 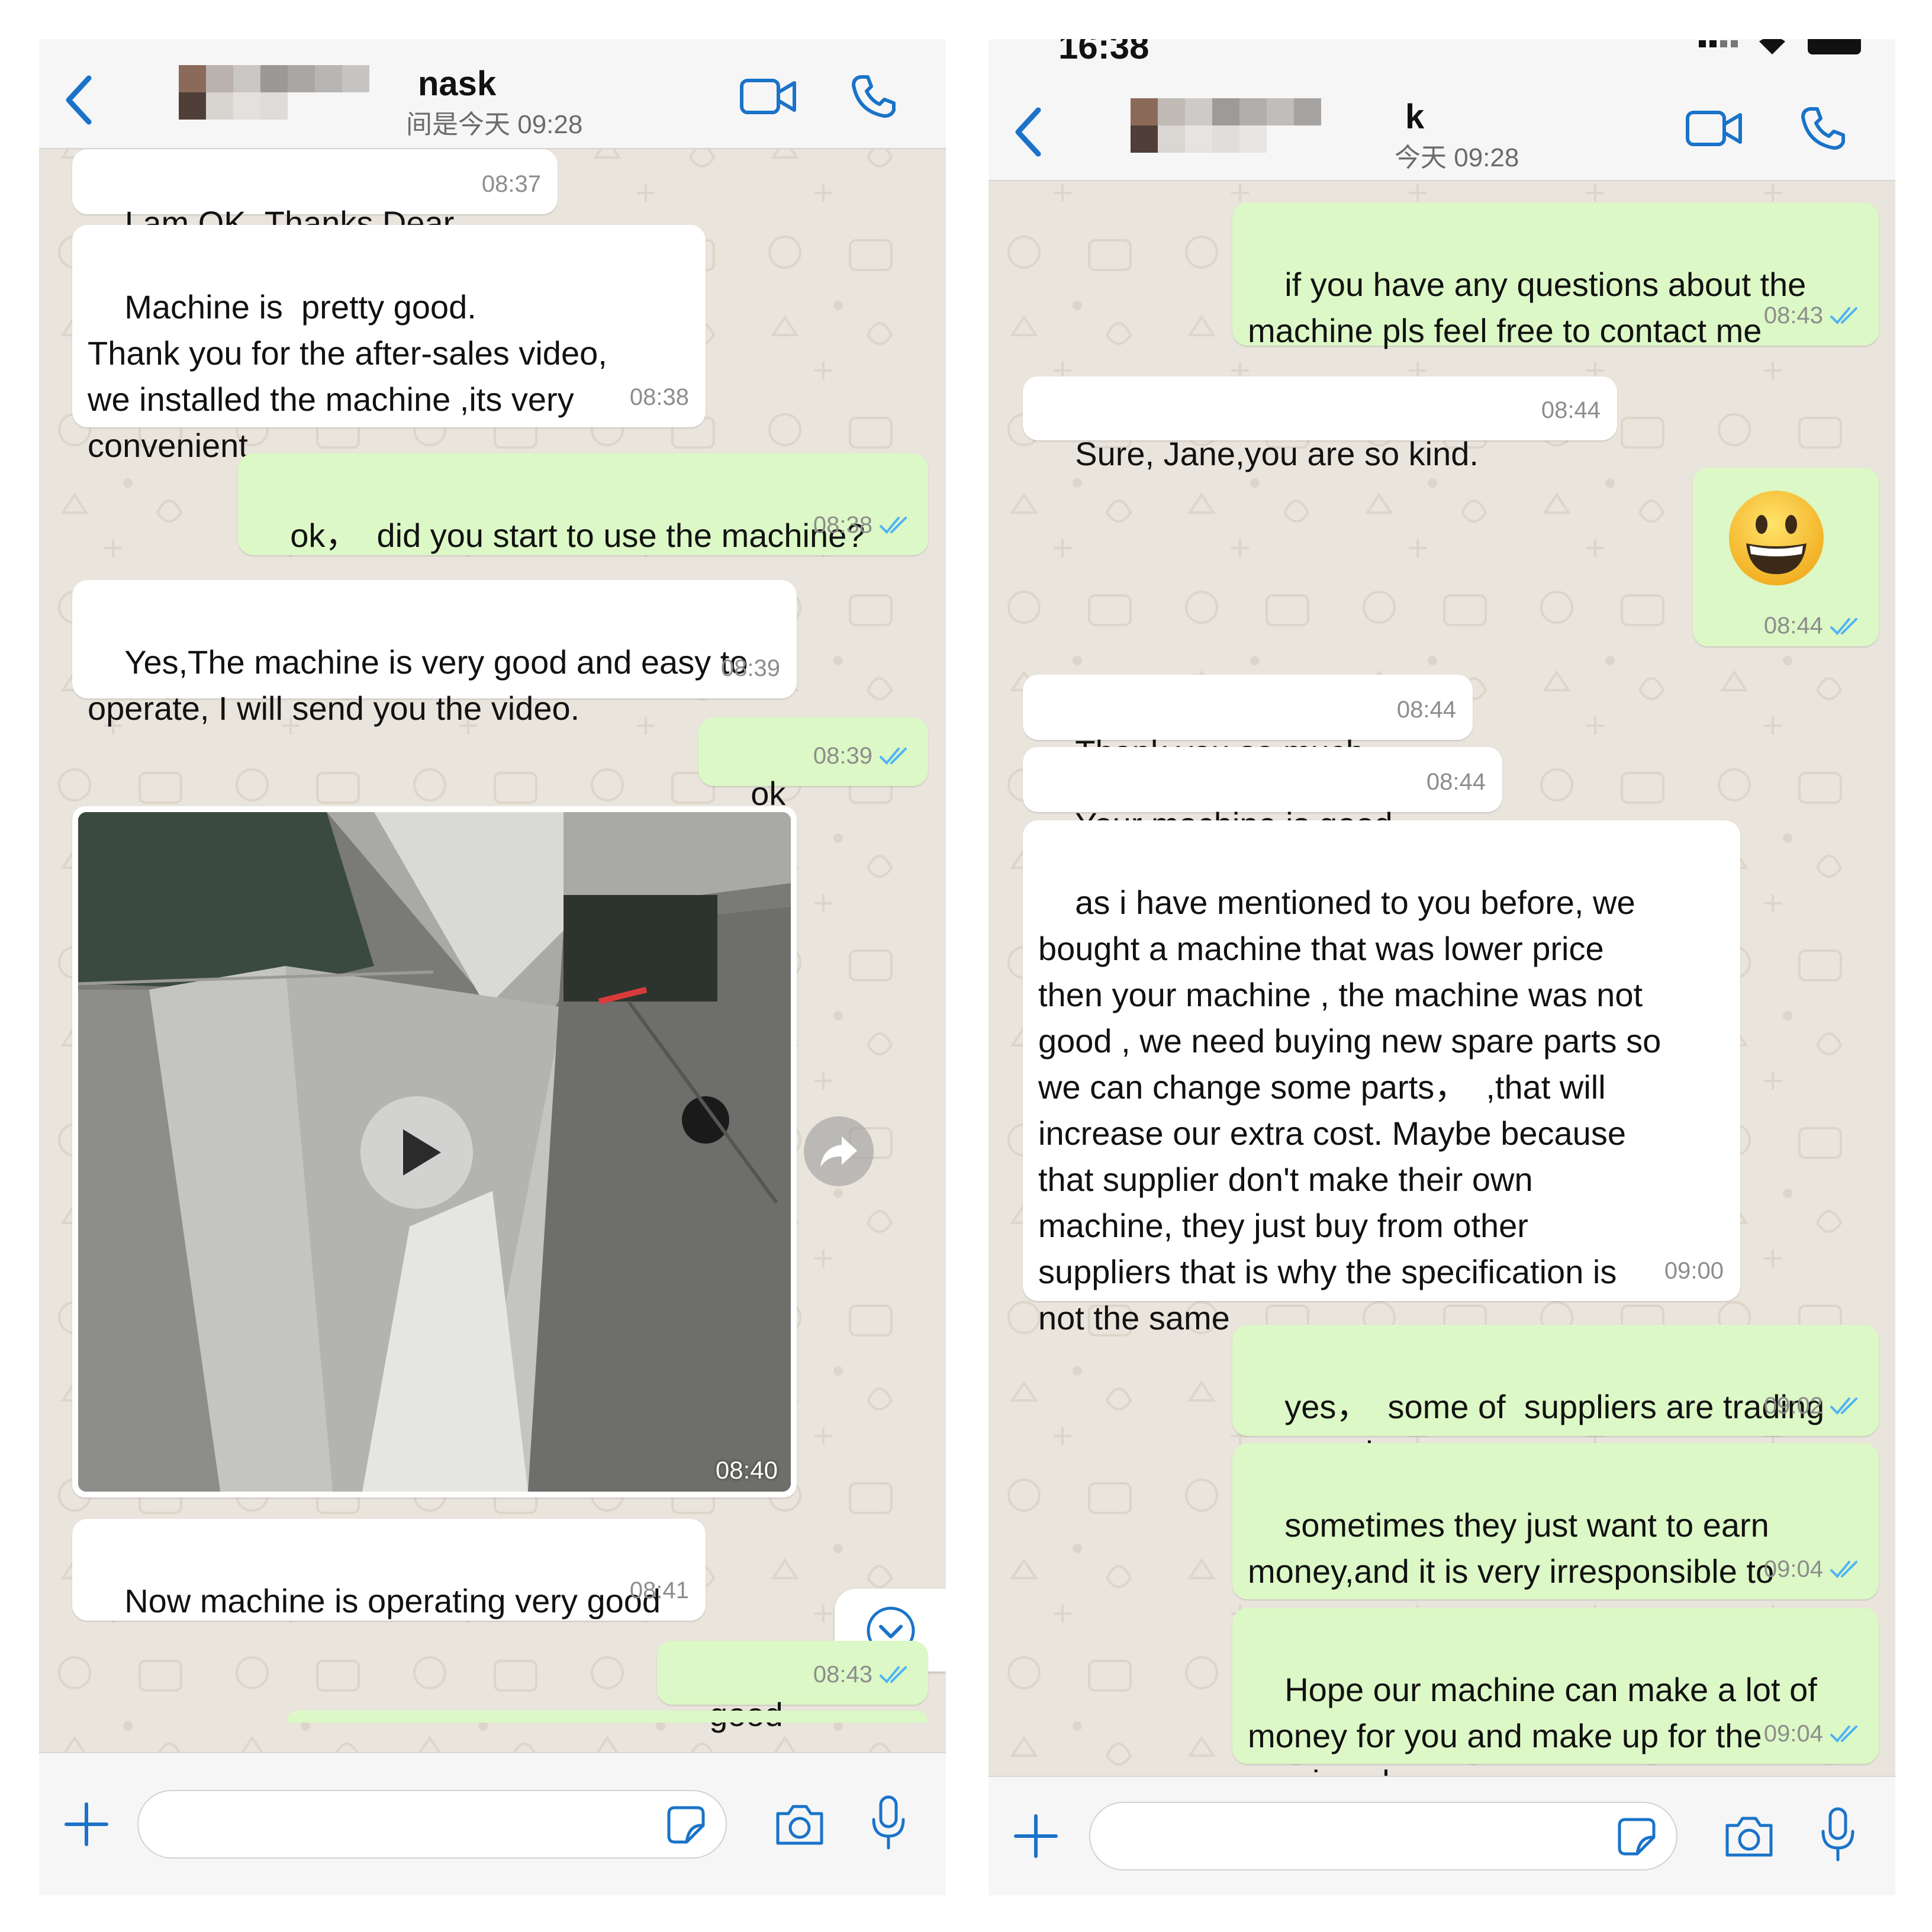 What do you see at coordinates (1103, 52) in the screenshot?
I see `status-bar-time: 16:38` at bounding box center [1103, 52].